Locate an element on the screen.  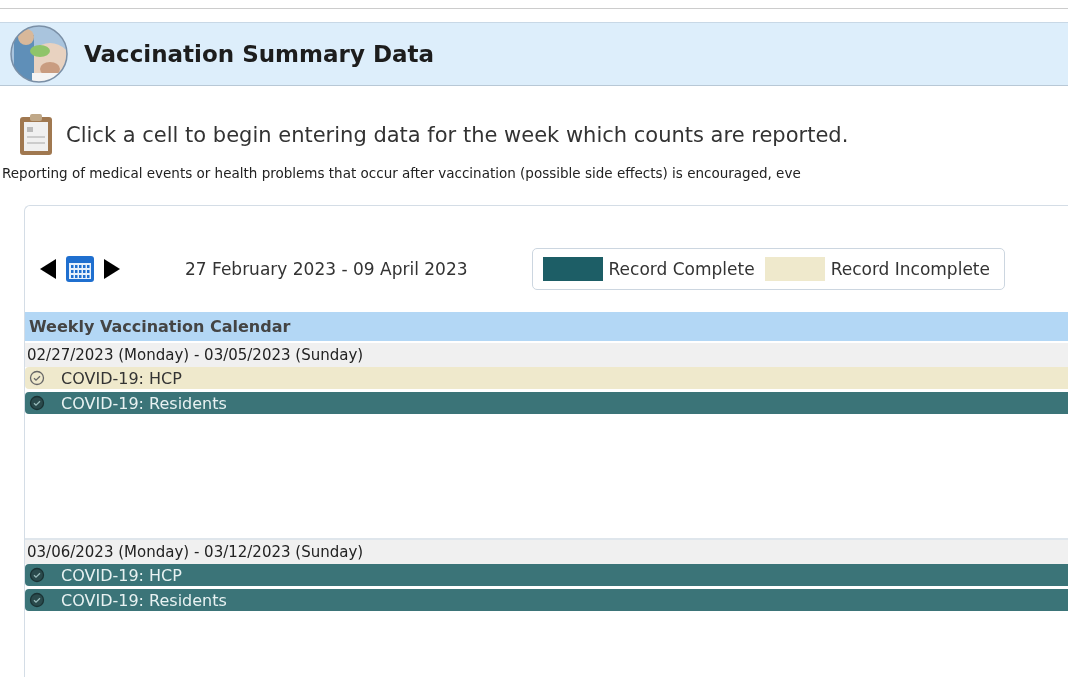
legend-label: Record Incomplete is located at coordinates (910, 269).